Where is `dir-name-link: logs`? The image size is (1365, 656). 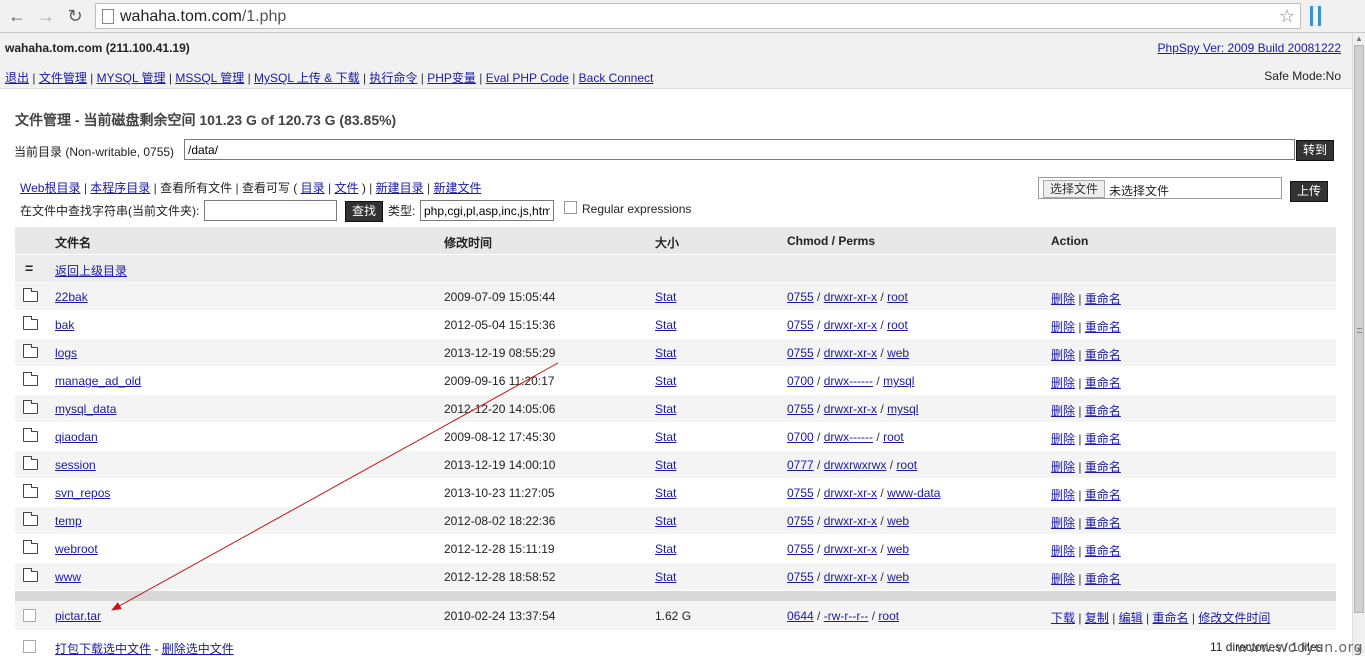
dir-name-link: logs is located at coordinates (66, 353).